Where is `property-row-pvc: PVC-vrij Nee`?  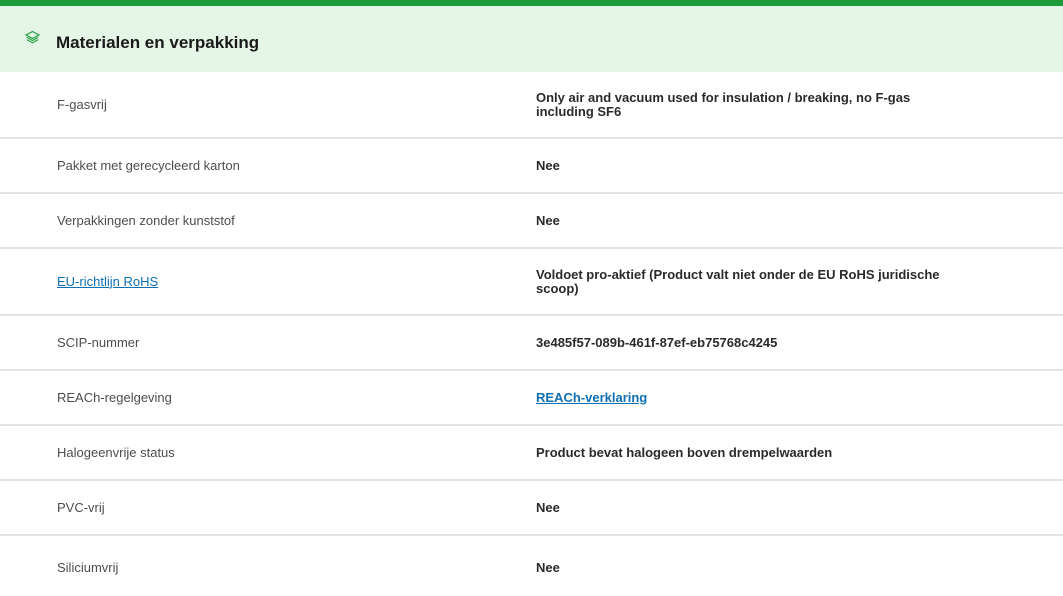 property-row-pvc: PVC-vrij Nee is located at coordinates (531, 508).